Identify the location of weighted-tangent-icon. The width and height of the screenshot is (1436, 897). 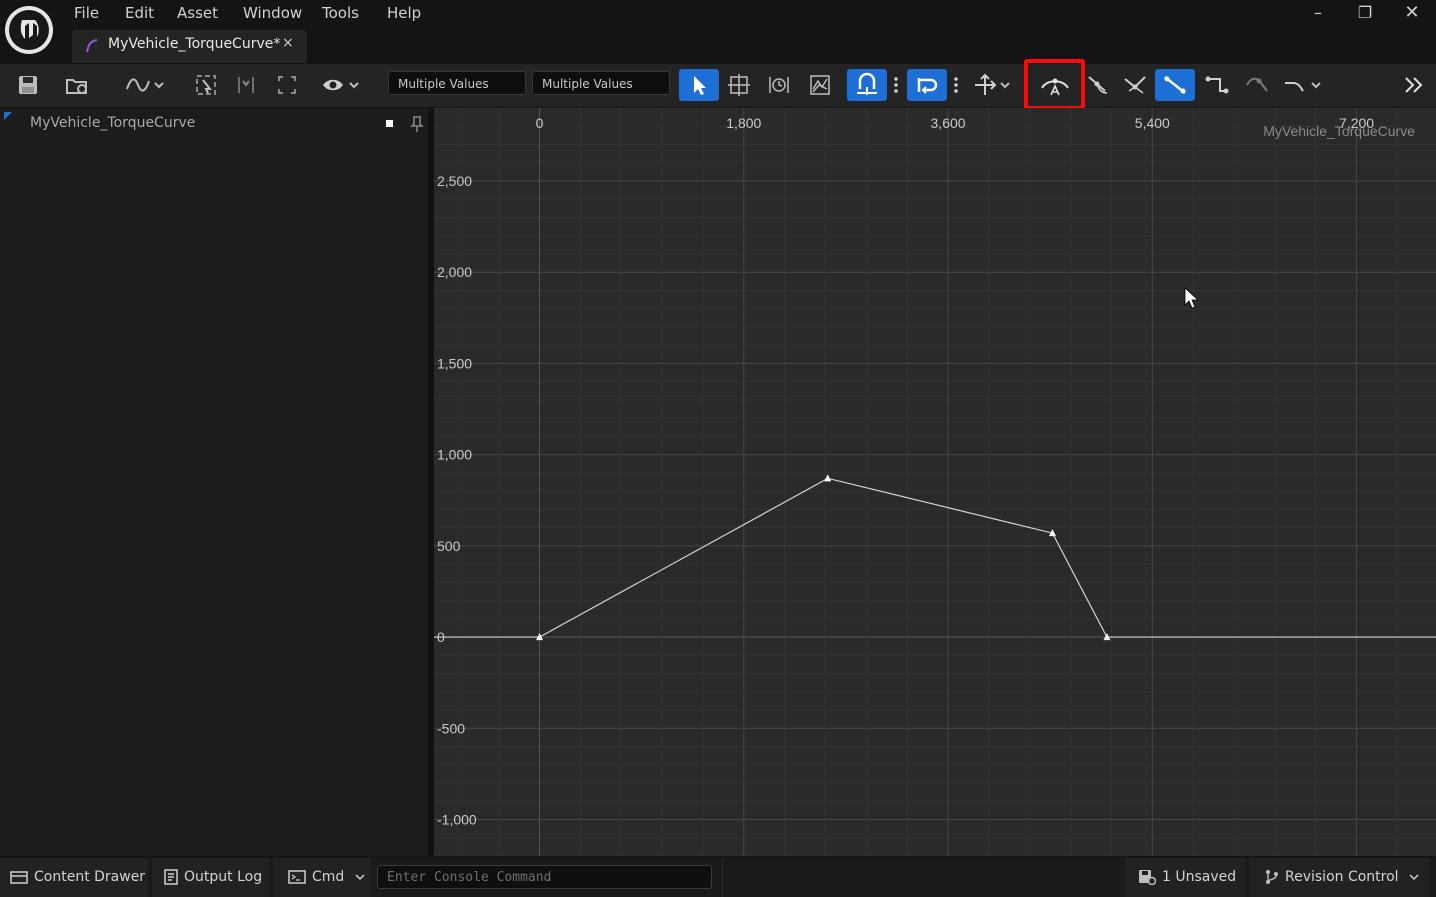
(1257, 84).